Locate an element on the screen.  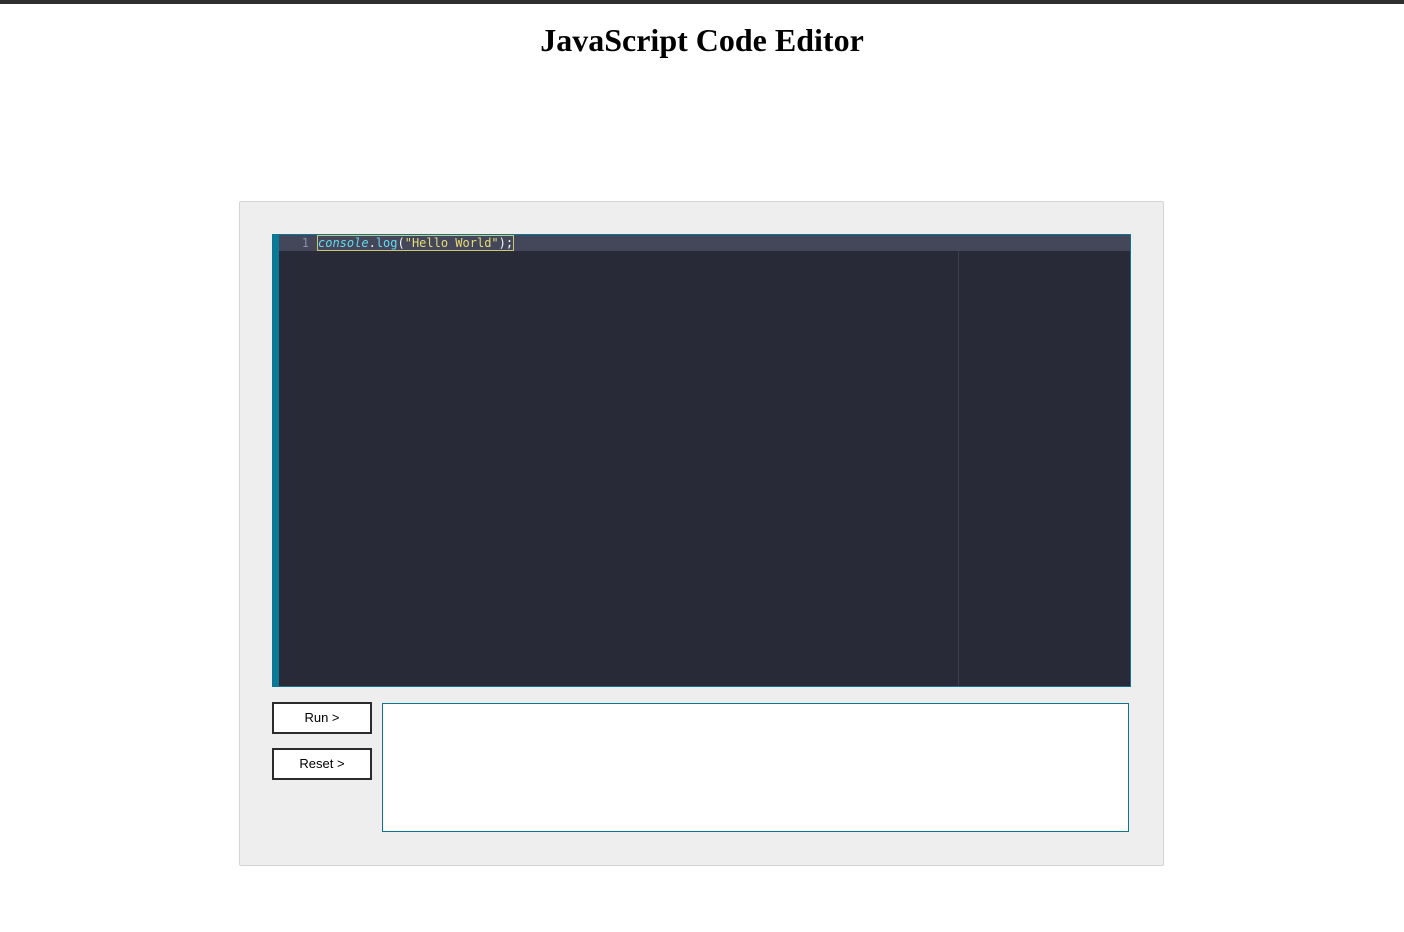
page-title: JavaScript Code Editor is located at coordinates (702, 40).